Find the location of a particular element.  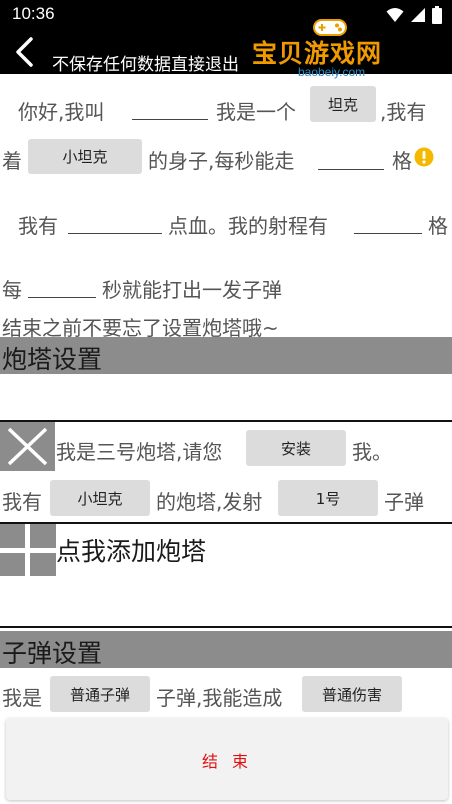

status-time: 10:36 is located at coordinates (33, 13).